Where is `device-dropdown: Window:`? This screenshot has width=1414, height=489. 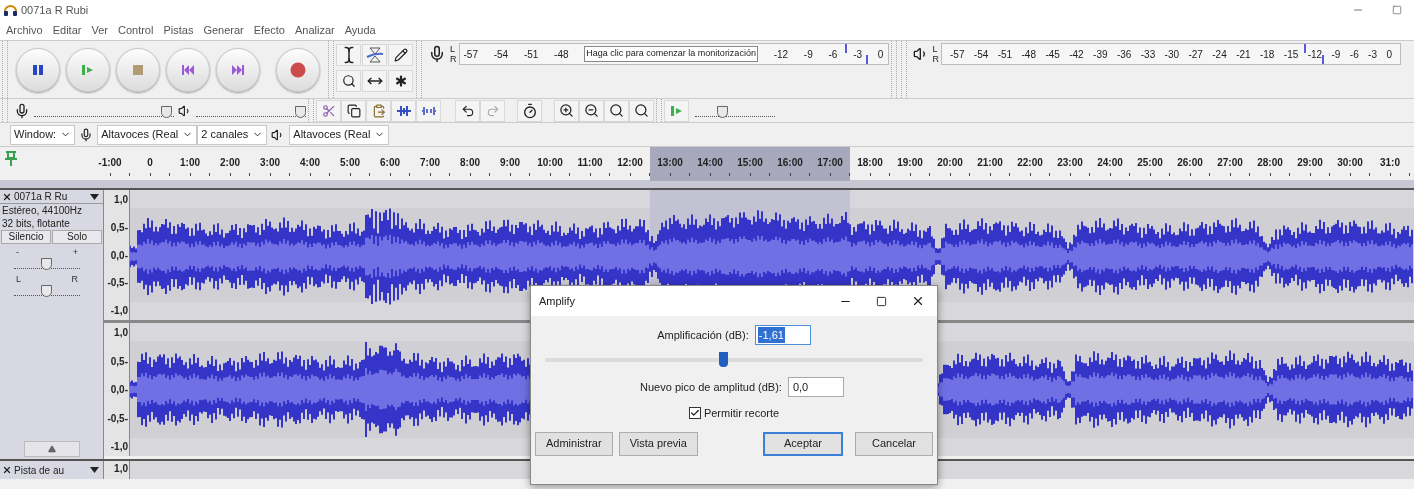
device-dropdown: Window: is located at coordinates (43, 134).